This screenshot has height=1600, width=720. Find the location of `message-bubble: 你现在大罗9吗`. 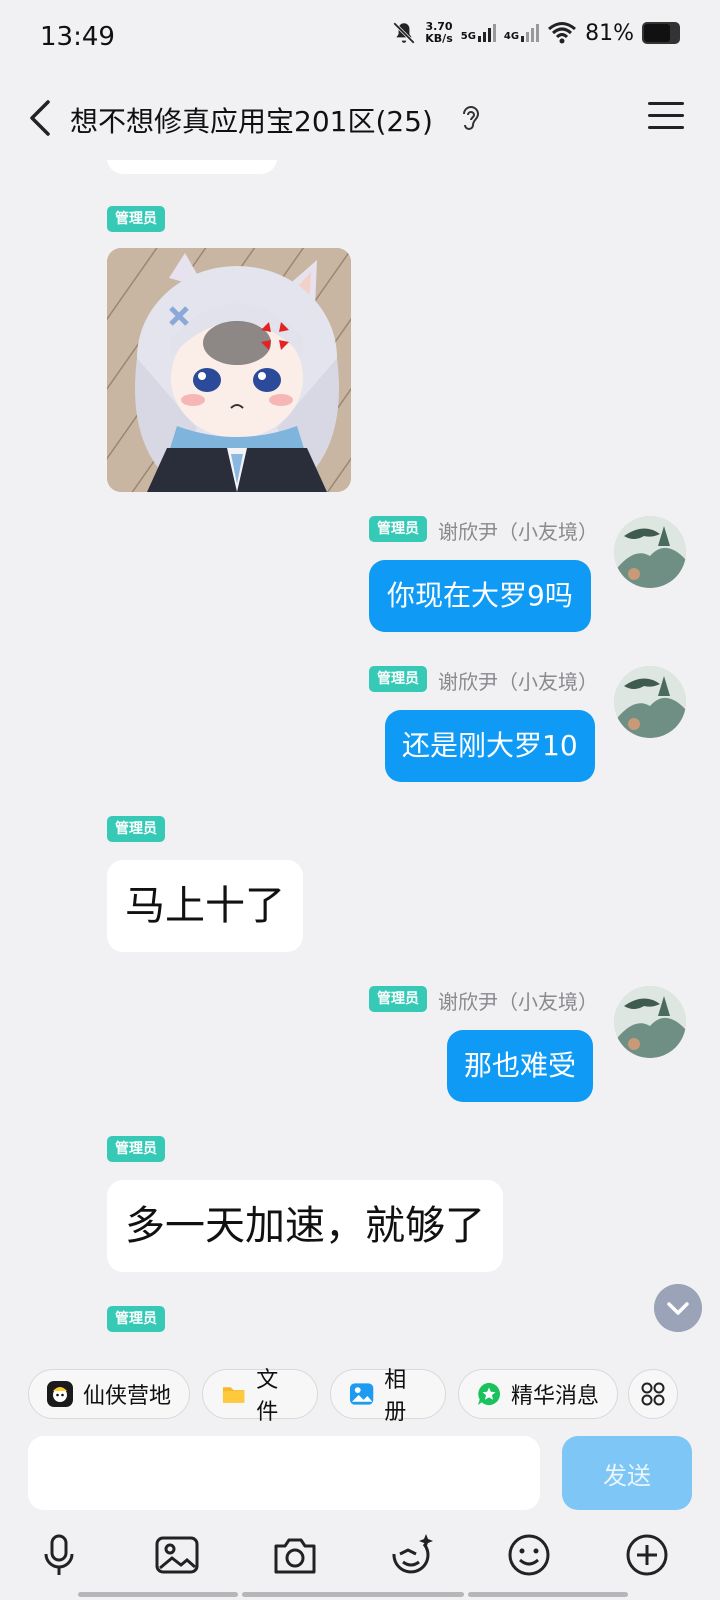

message-bubble: 你现在大罗9吗 is located at coordinates (480, 596).